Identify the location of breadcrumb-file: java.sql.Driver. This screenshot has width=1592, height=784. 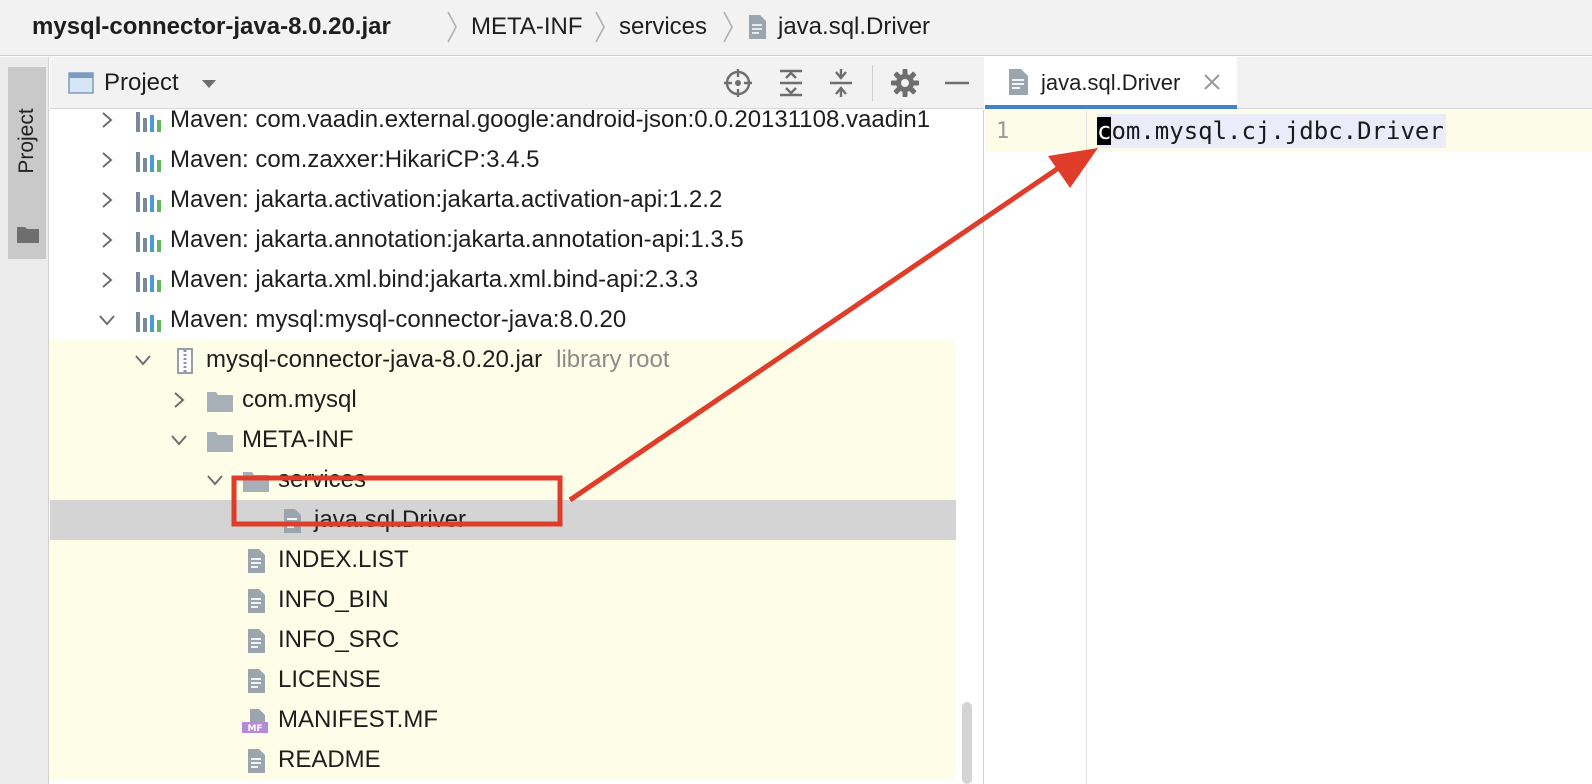
(854, 27).